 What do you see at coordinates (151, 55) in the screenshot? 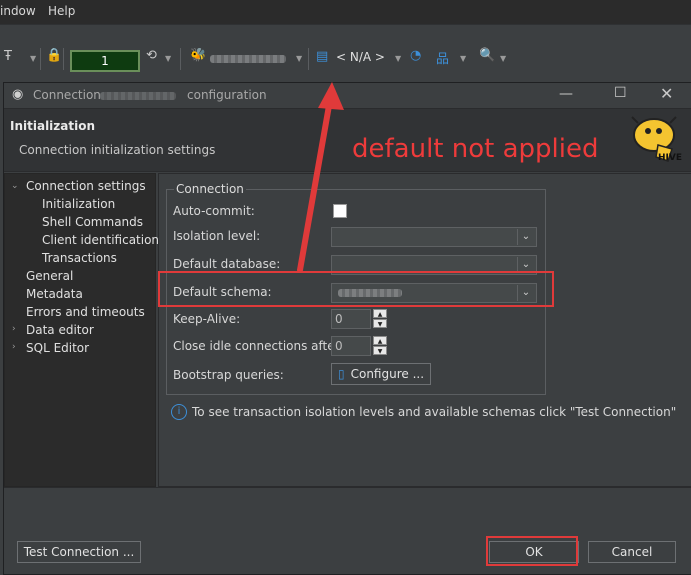
I see `history-icon: ⟲` at bounding box center [151, 55].